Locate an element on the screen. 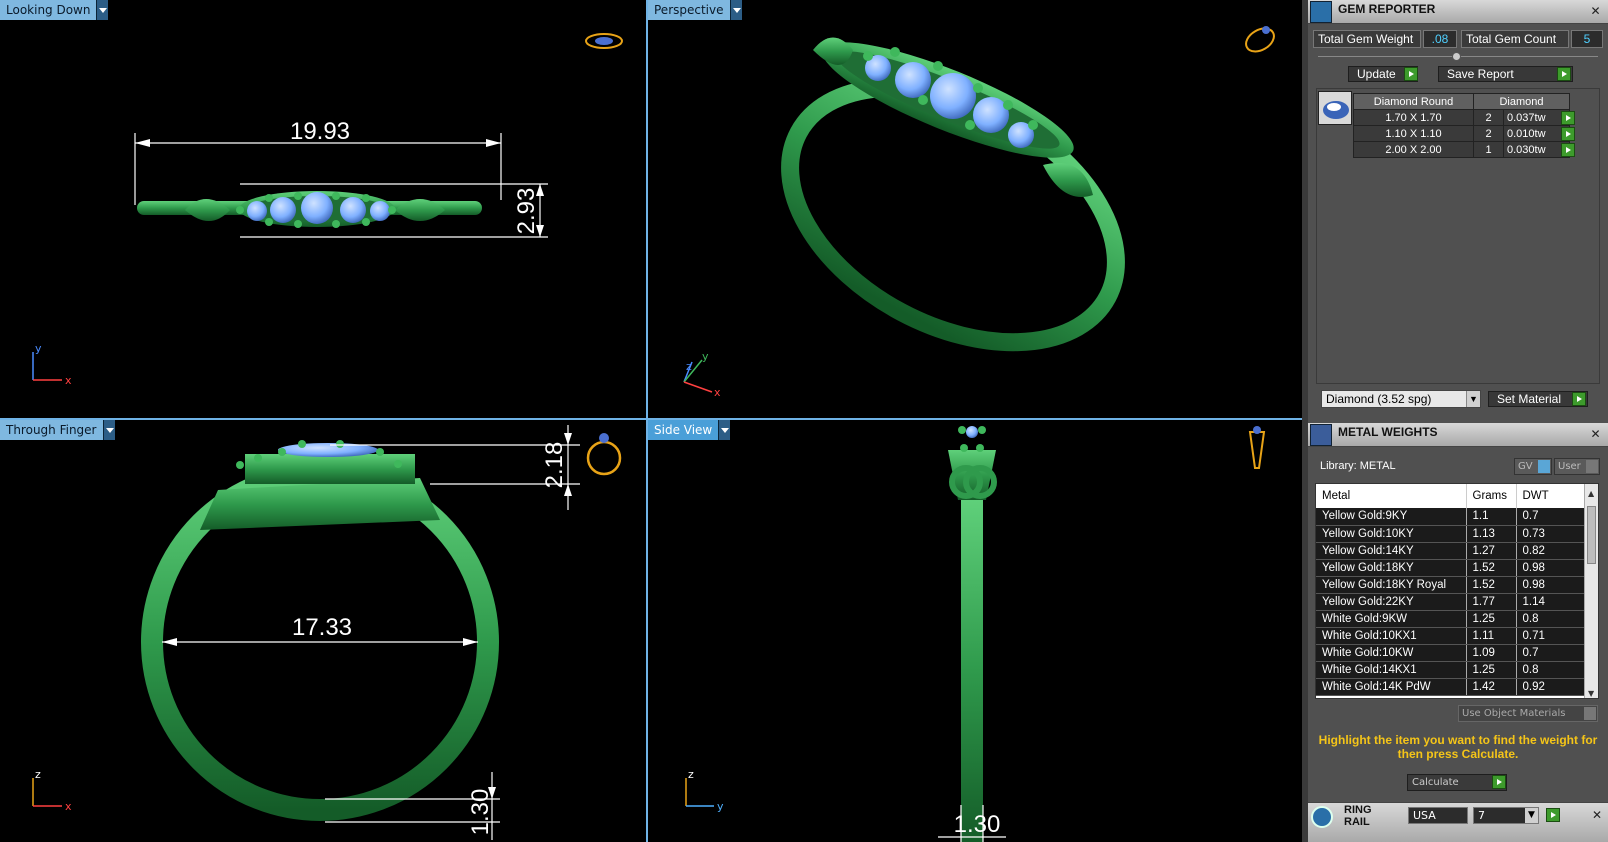 The width and height of the screenshot is (1608, 842). viewport-menu-side-view: Side View is located at coordinates (689, 430).